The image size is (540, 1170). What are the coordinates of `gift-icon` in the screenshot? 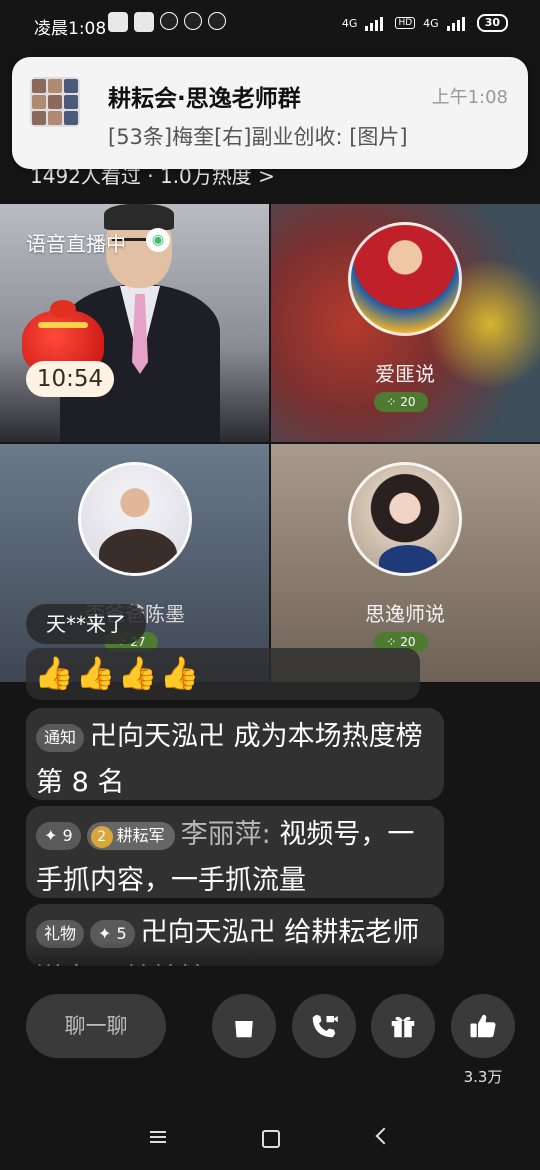 It's located at (403, 1027).